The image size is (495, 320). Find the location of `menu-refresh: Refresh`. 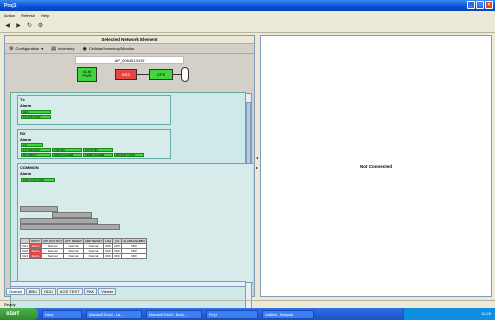

menu-refresh: Refresh is located at coordinates (28, 15).